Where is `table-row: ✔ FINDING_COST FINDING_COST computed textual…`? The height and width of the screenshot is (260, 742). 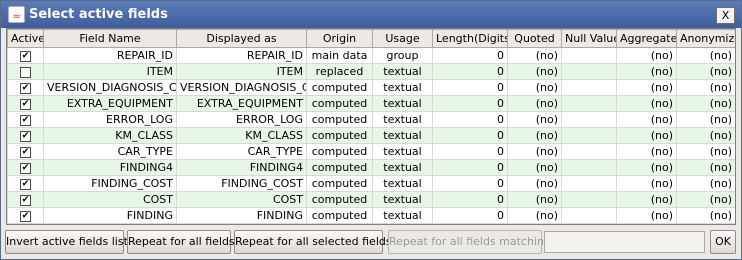
table-row: ✔ FINDING_COST FINDING_COST computed textual… is located at coordinates (371, 183).